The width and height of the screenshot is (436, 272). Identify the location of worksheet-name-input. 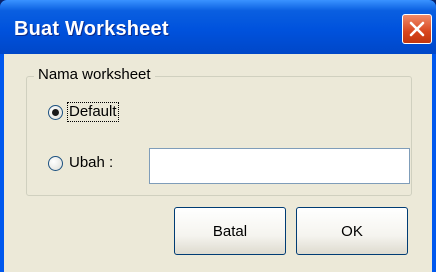
(279, 166).